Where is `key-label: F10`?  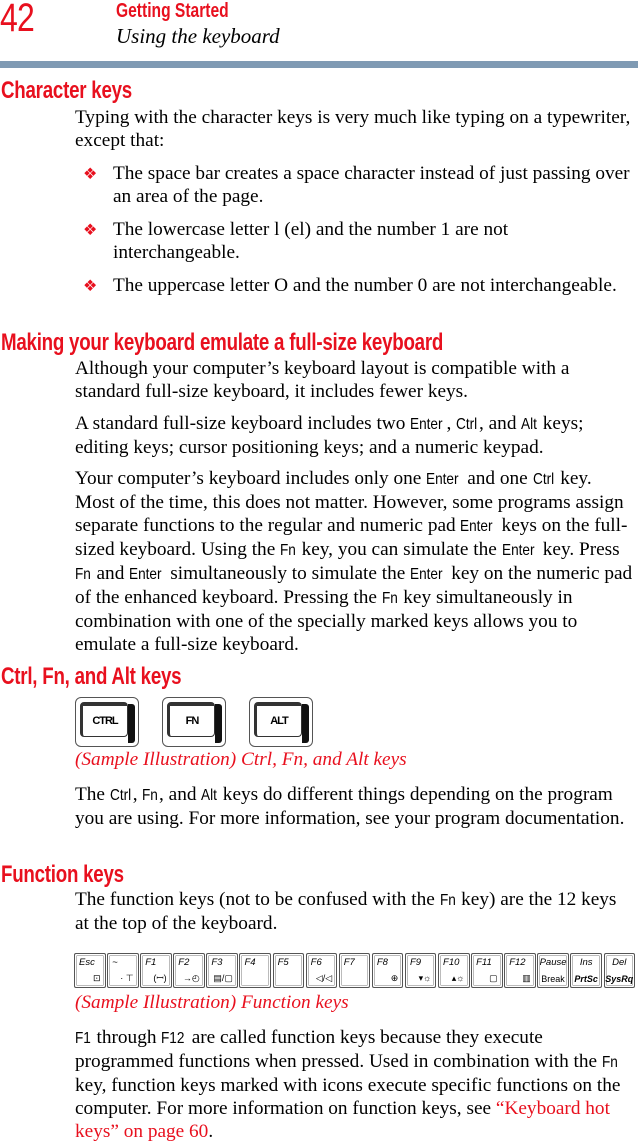 key-label: F10 is located at coordinates (451, 962).